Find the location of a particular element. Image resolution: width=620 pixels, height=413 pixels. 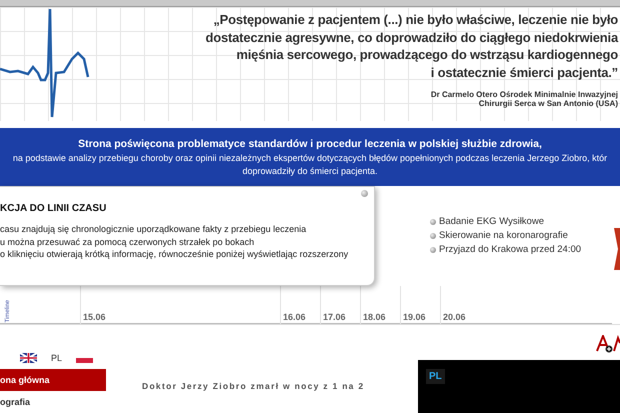

menu-item: ografia is located at coordinates (53, 402).